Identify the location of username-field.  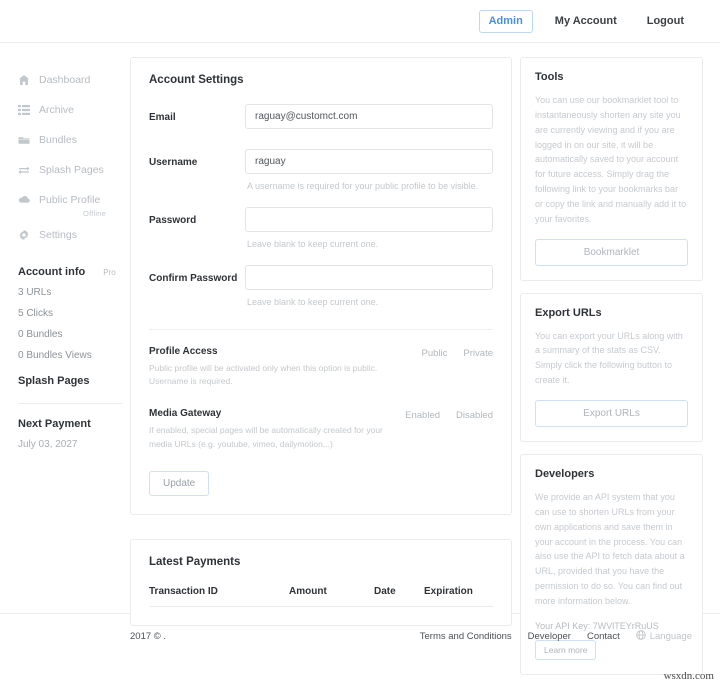
(369, 161).